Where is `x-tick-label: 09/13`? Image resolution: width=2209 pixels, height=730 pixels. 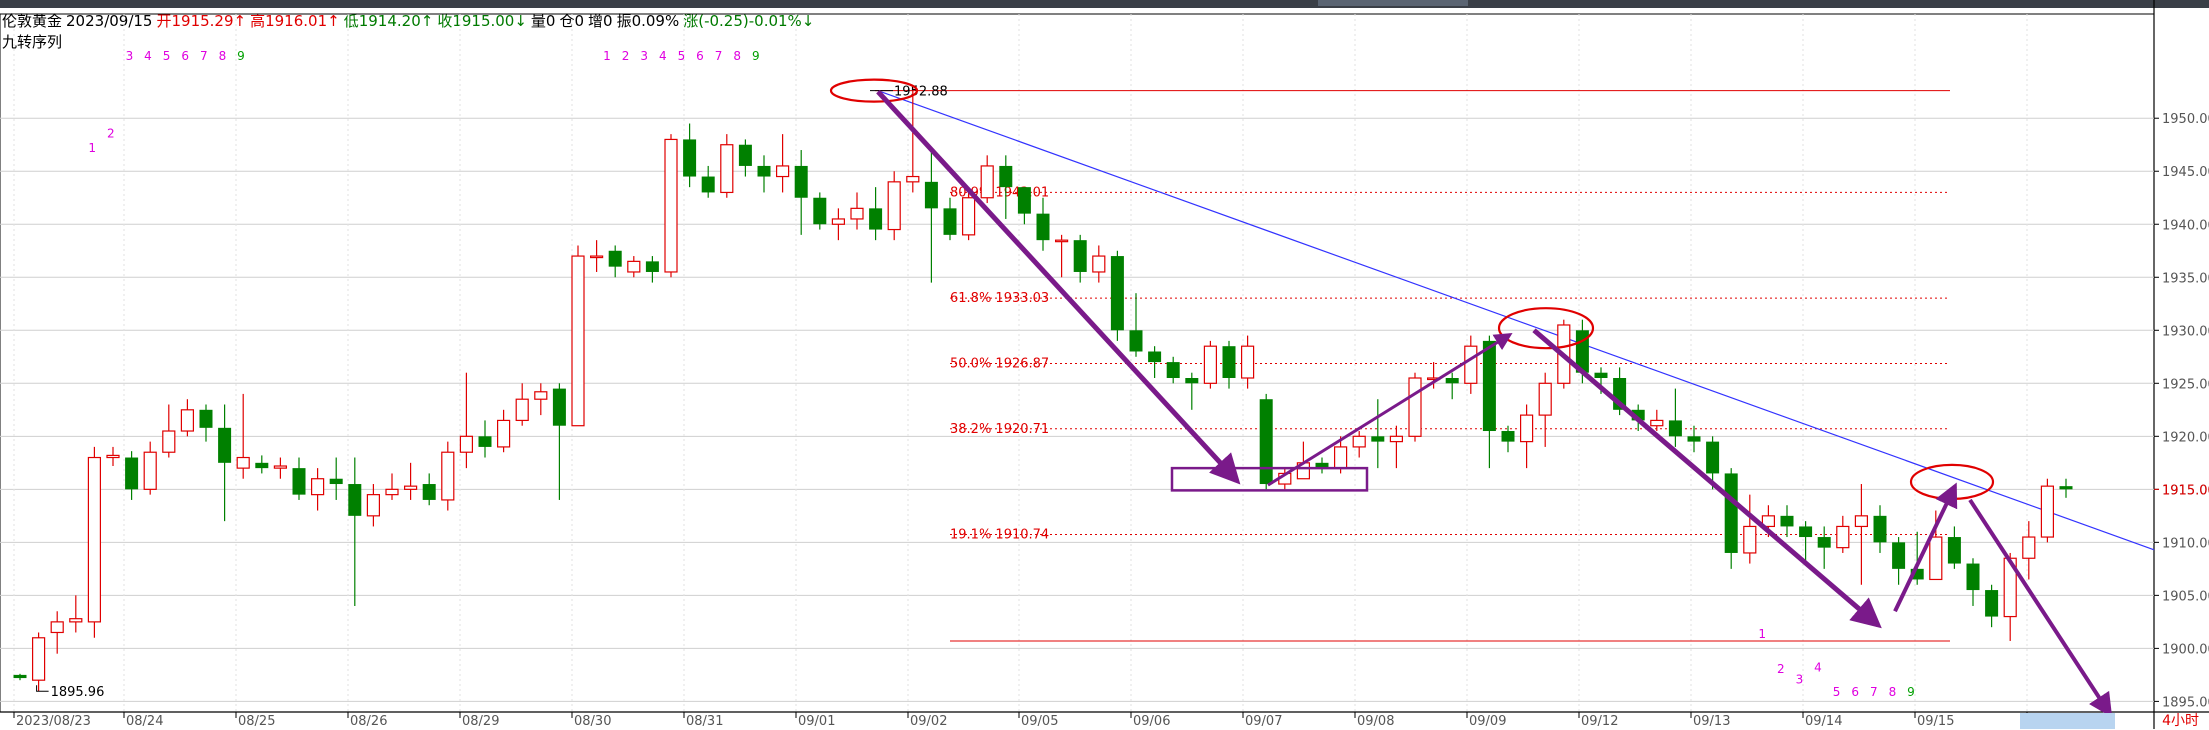 x-tick-label: 09/13 is located at coordinates (1711, 721).